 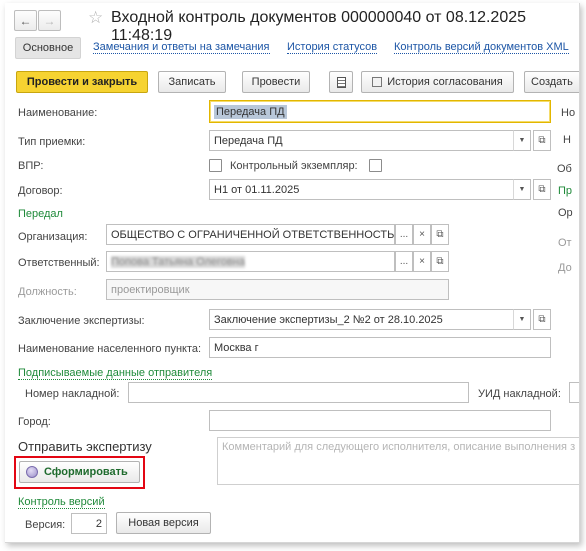 I want to click on contract-open-button: ⧉, so click(x=542, y=189).